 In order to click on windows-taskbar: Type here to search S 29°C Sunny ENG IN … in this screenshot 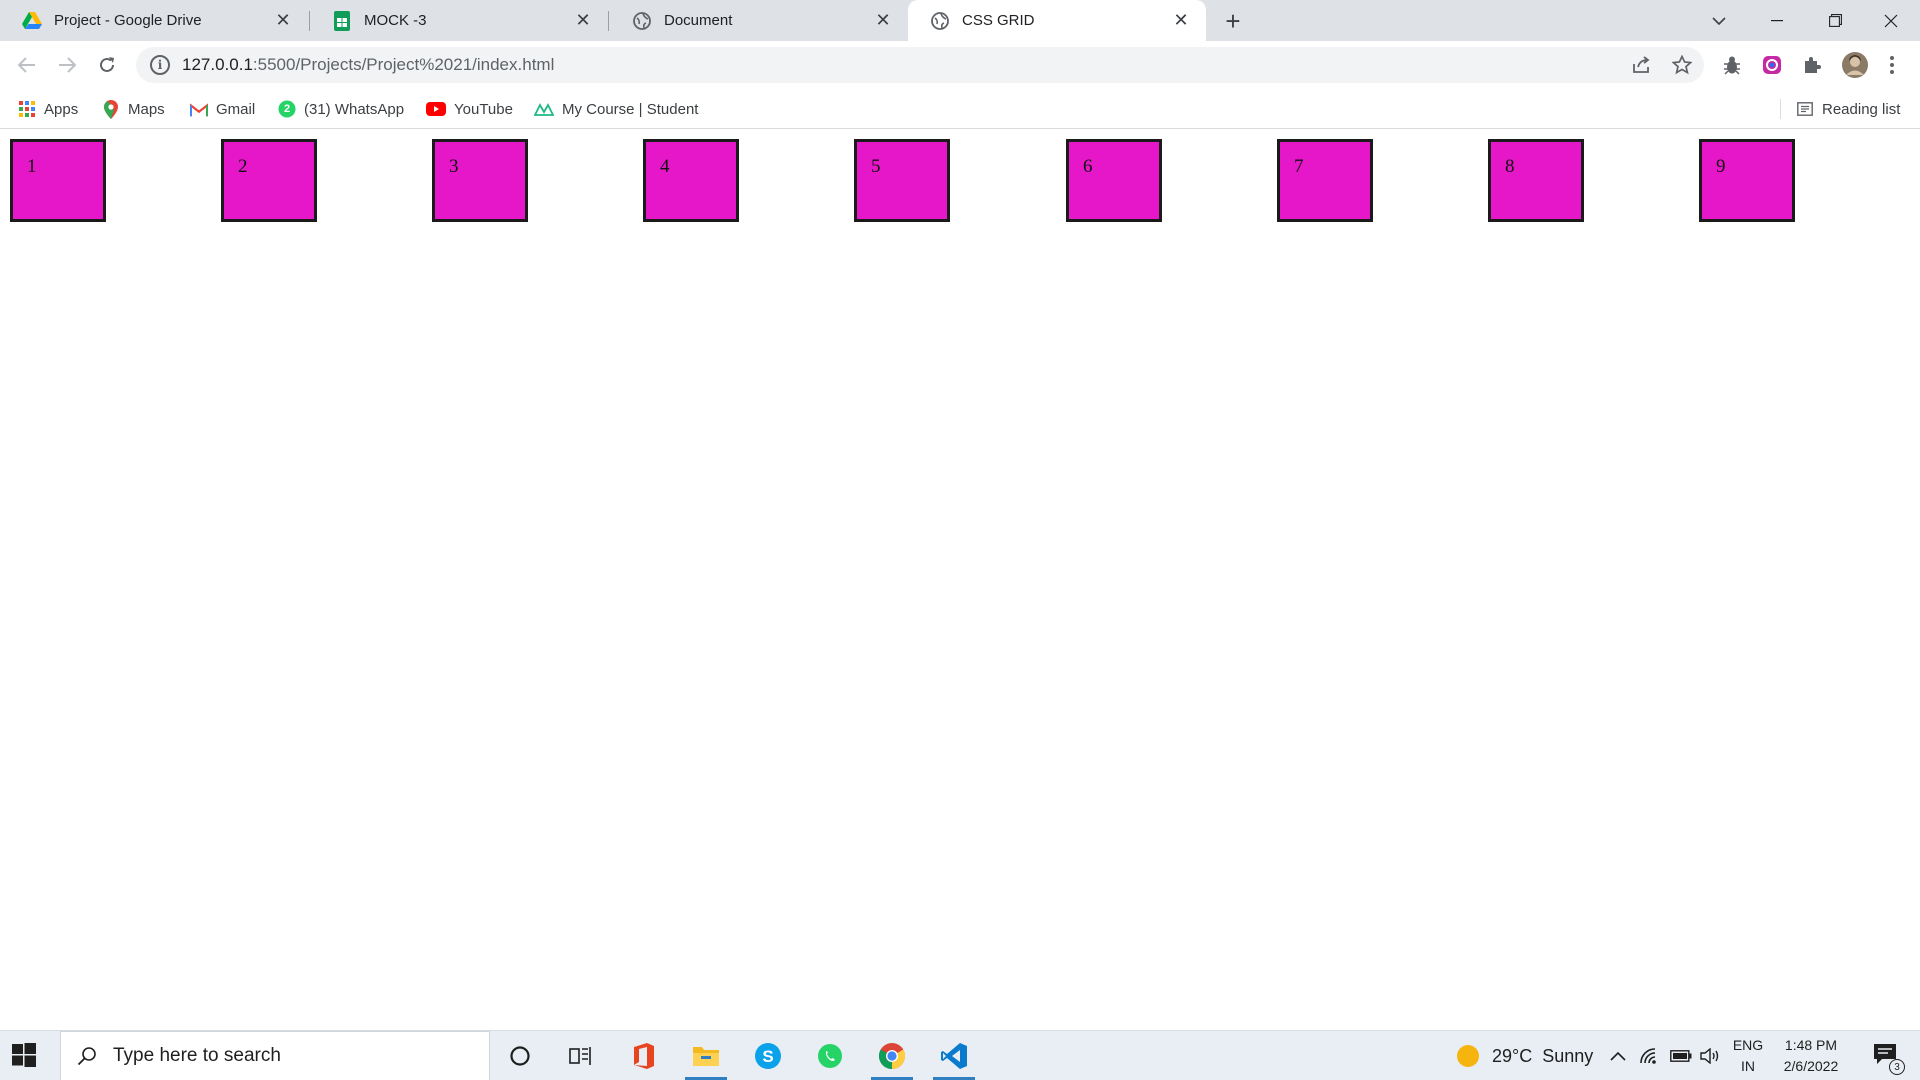, I will do `click(960, 1055)`.